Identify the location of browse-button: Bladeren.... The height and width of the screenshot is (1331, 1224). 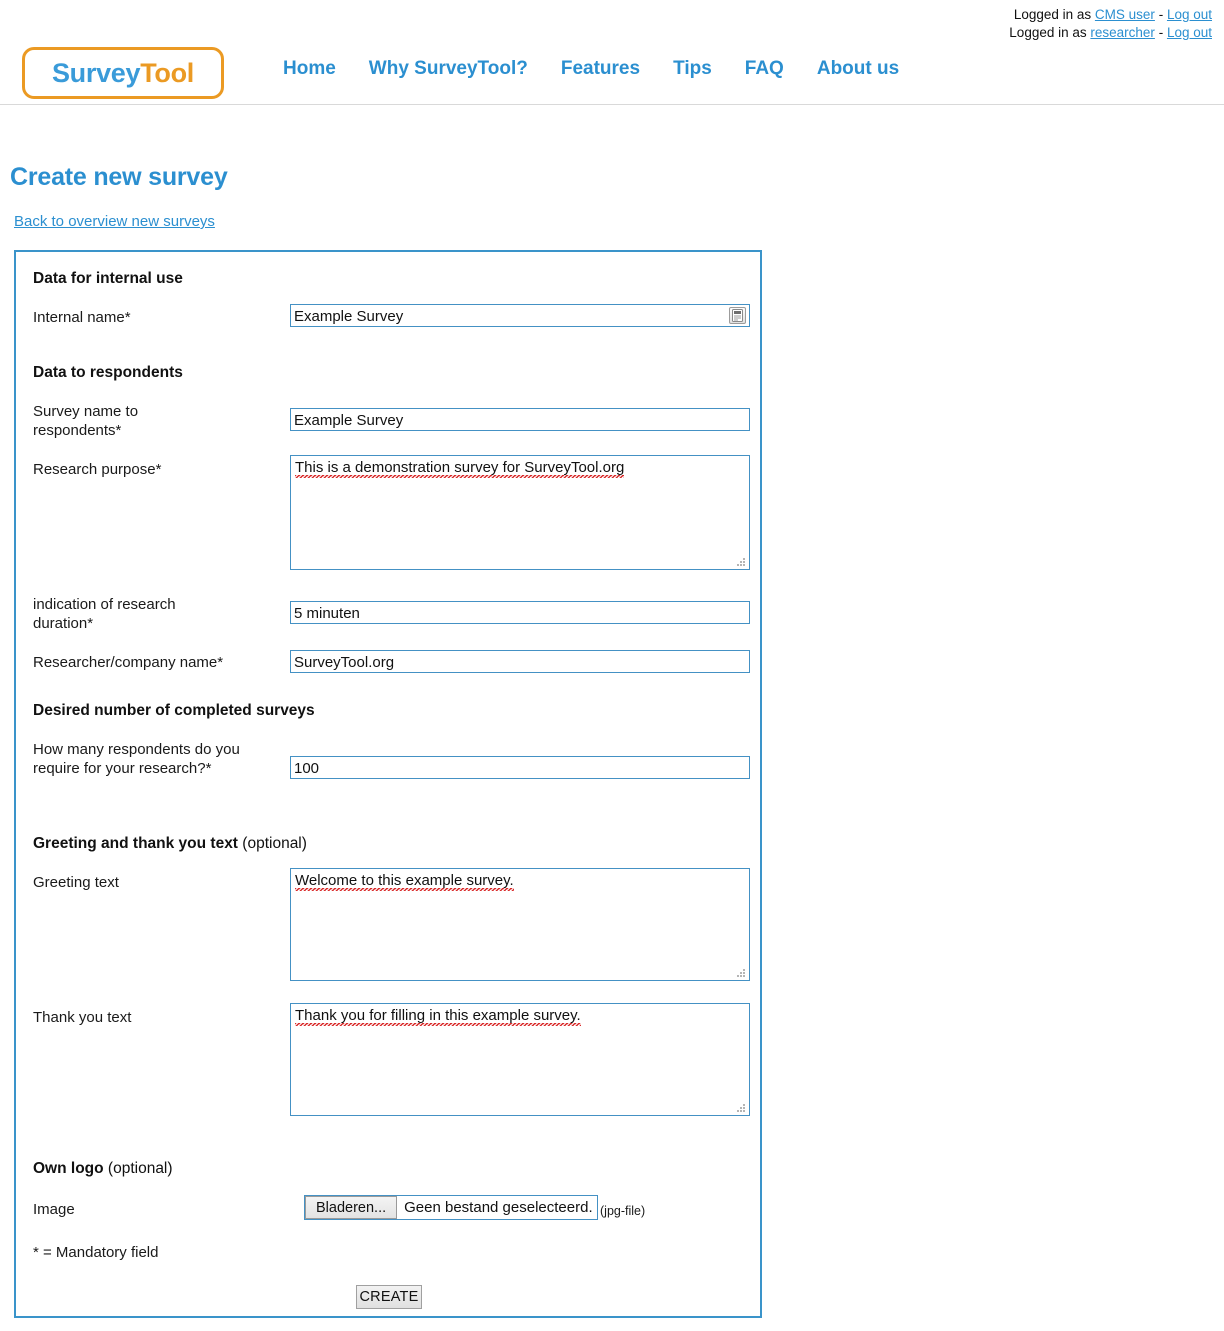
(351, 1207).